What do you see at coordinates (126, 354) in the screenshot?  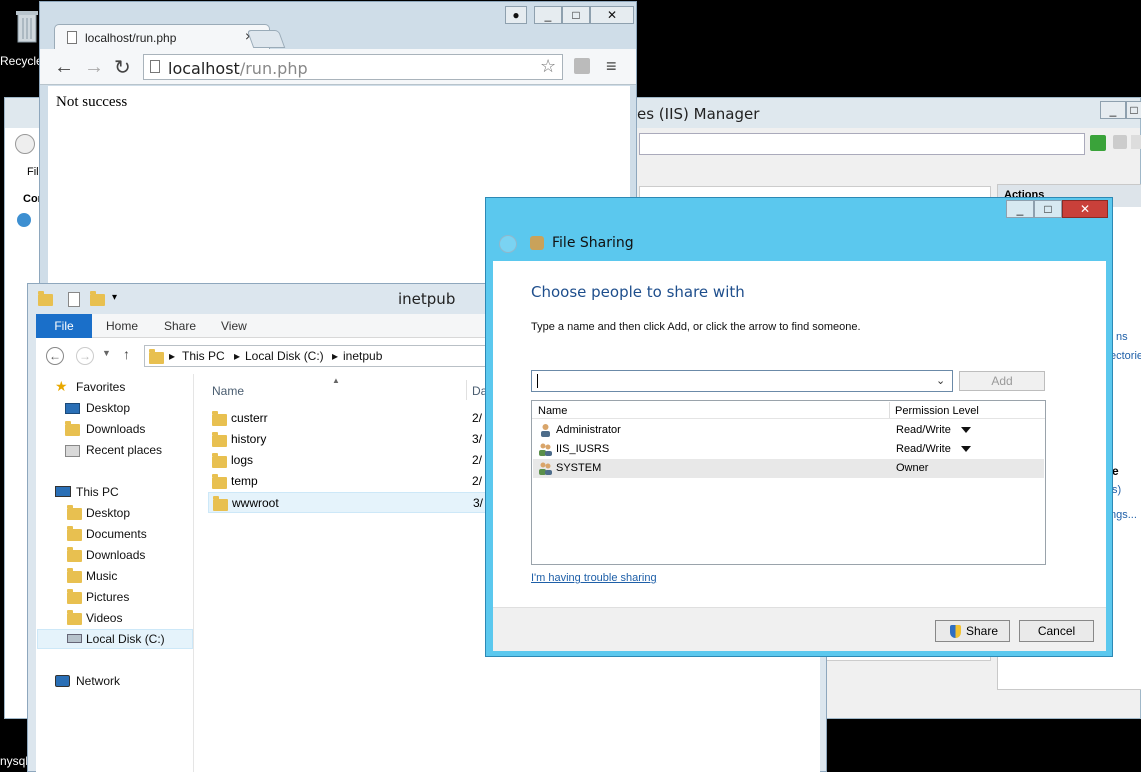 I see `up-icon: ↑` at bounding box center [126, 354].